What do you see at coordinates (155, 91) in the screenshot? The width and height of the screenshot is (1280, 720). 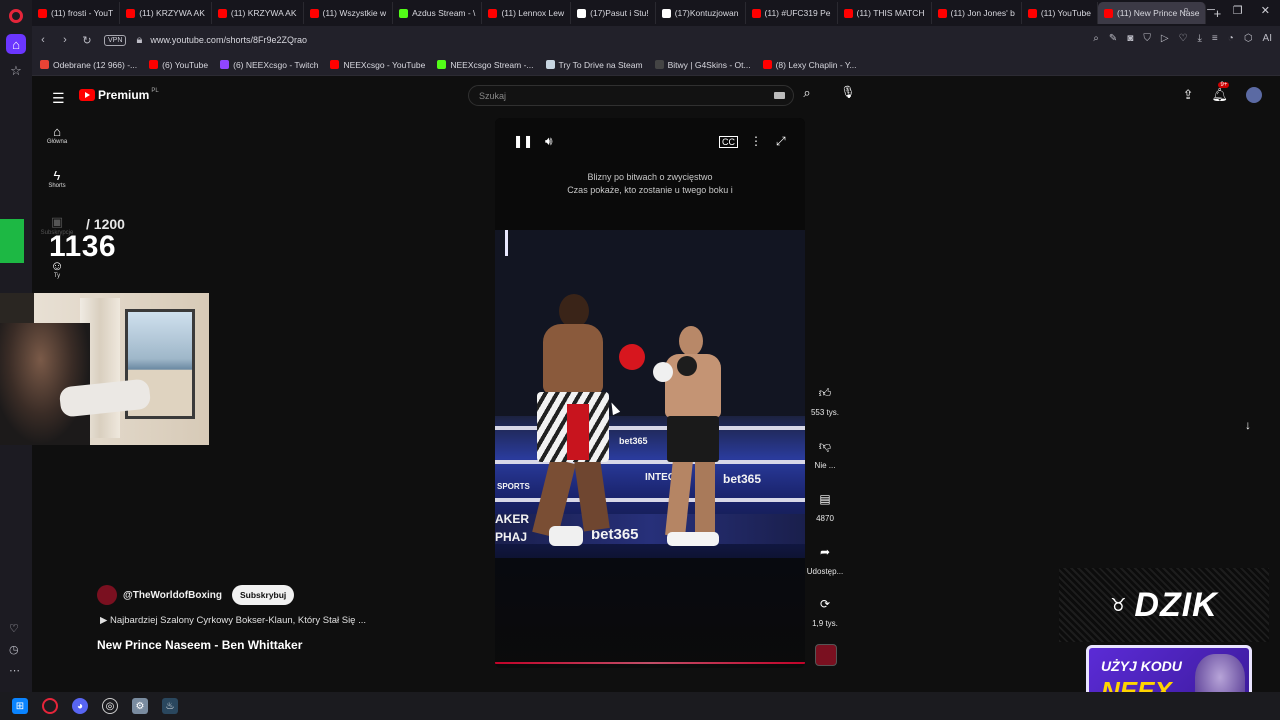 I see `logo-country: PL` at bounding box center [155, 91].